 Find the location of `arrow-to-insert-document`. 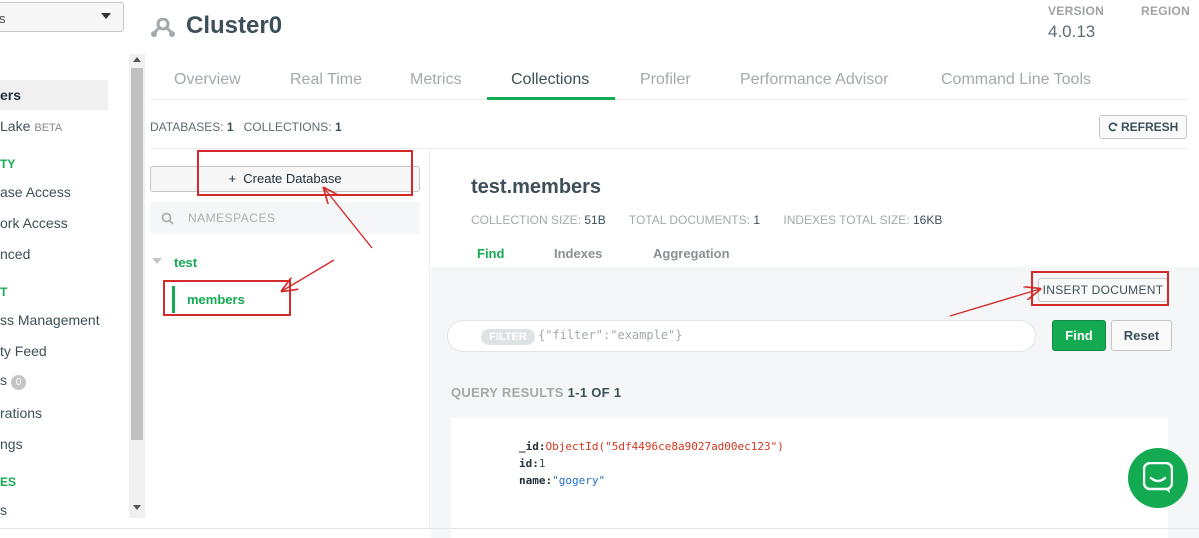

arrow-to-insert-document is located at coordinates (994, 303).